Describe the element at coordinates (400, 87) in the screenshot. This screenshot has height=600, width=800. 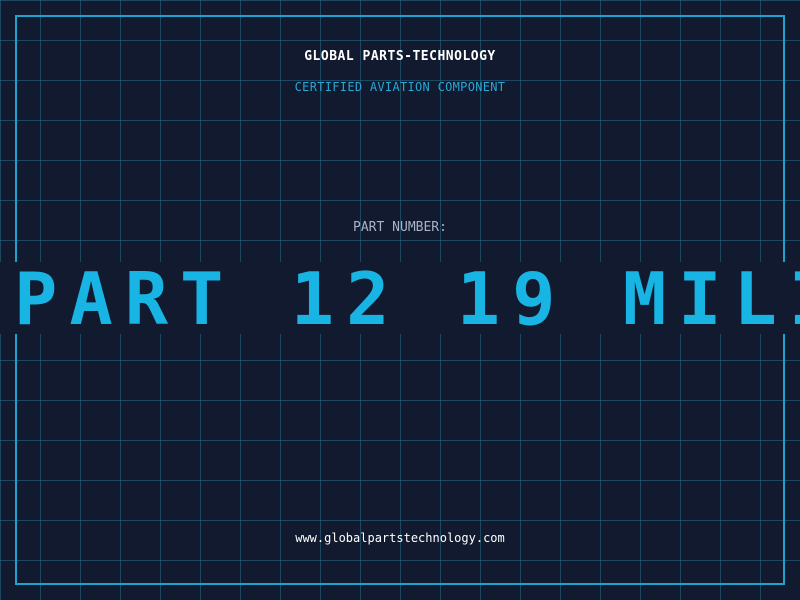
I see `tagline: CERTIFIED AVIATION COMPONENT` at that location.